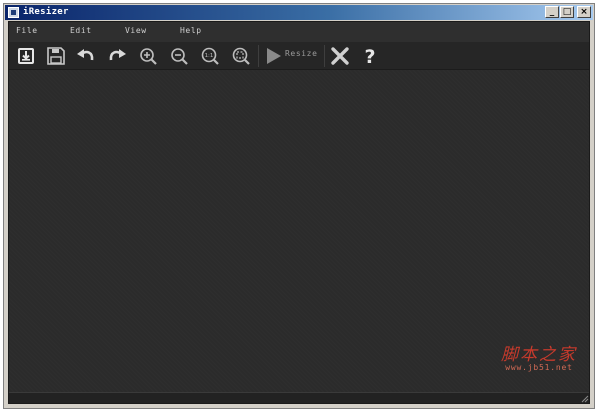  I want to click on play-icon, so click(274, 56).